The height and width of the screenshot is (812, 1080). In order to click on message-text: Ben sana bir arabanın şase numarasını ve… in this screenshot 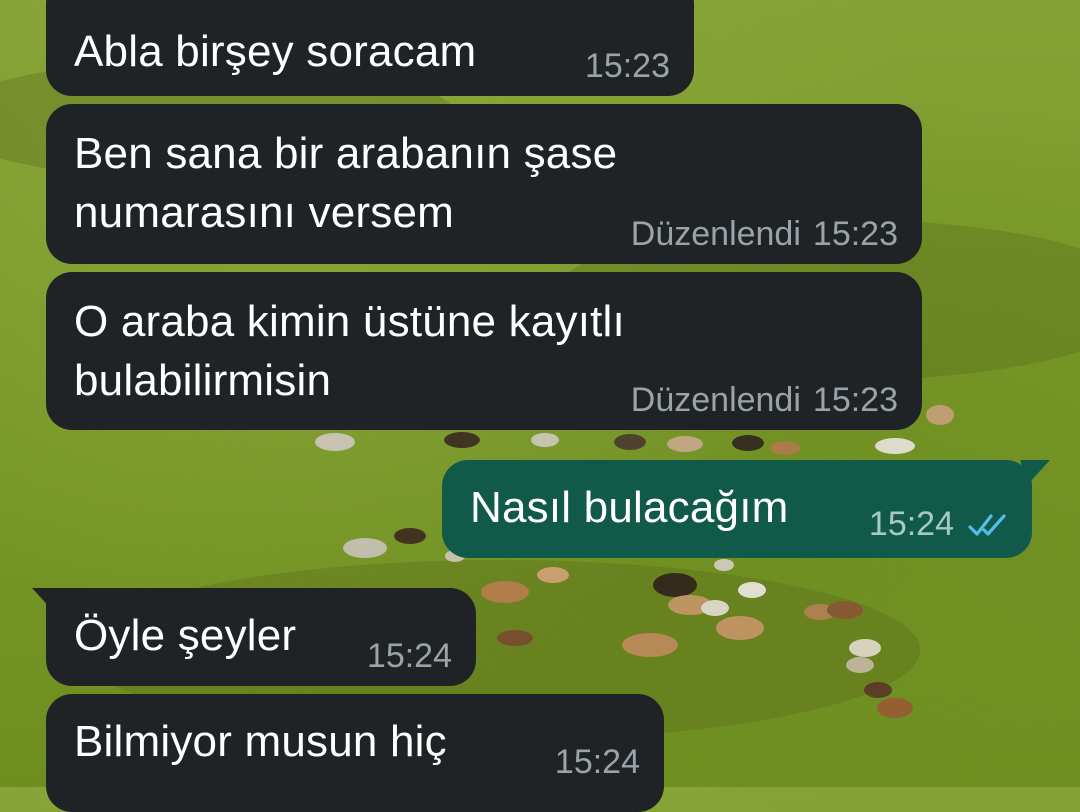, I will do `click(346, 183)`.